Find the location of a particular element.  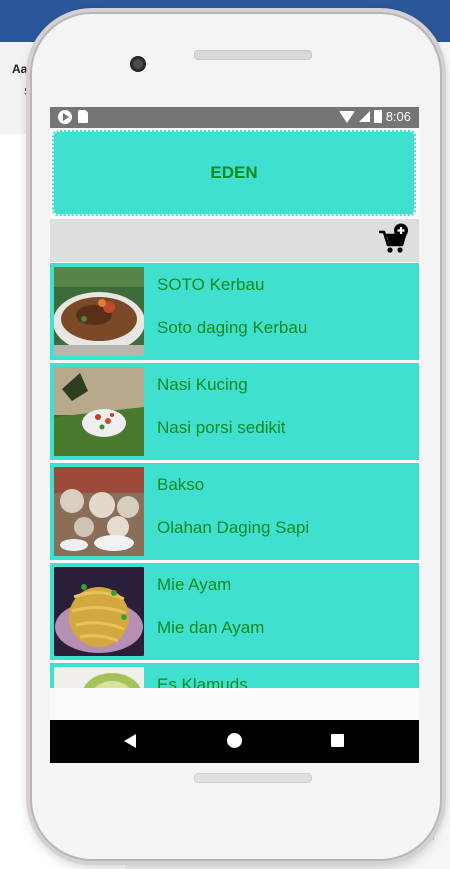

item-description: Olahan Daging Sapi is located at coordinates (233, 527).